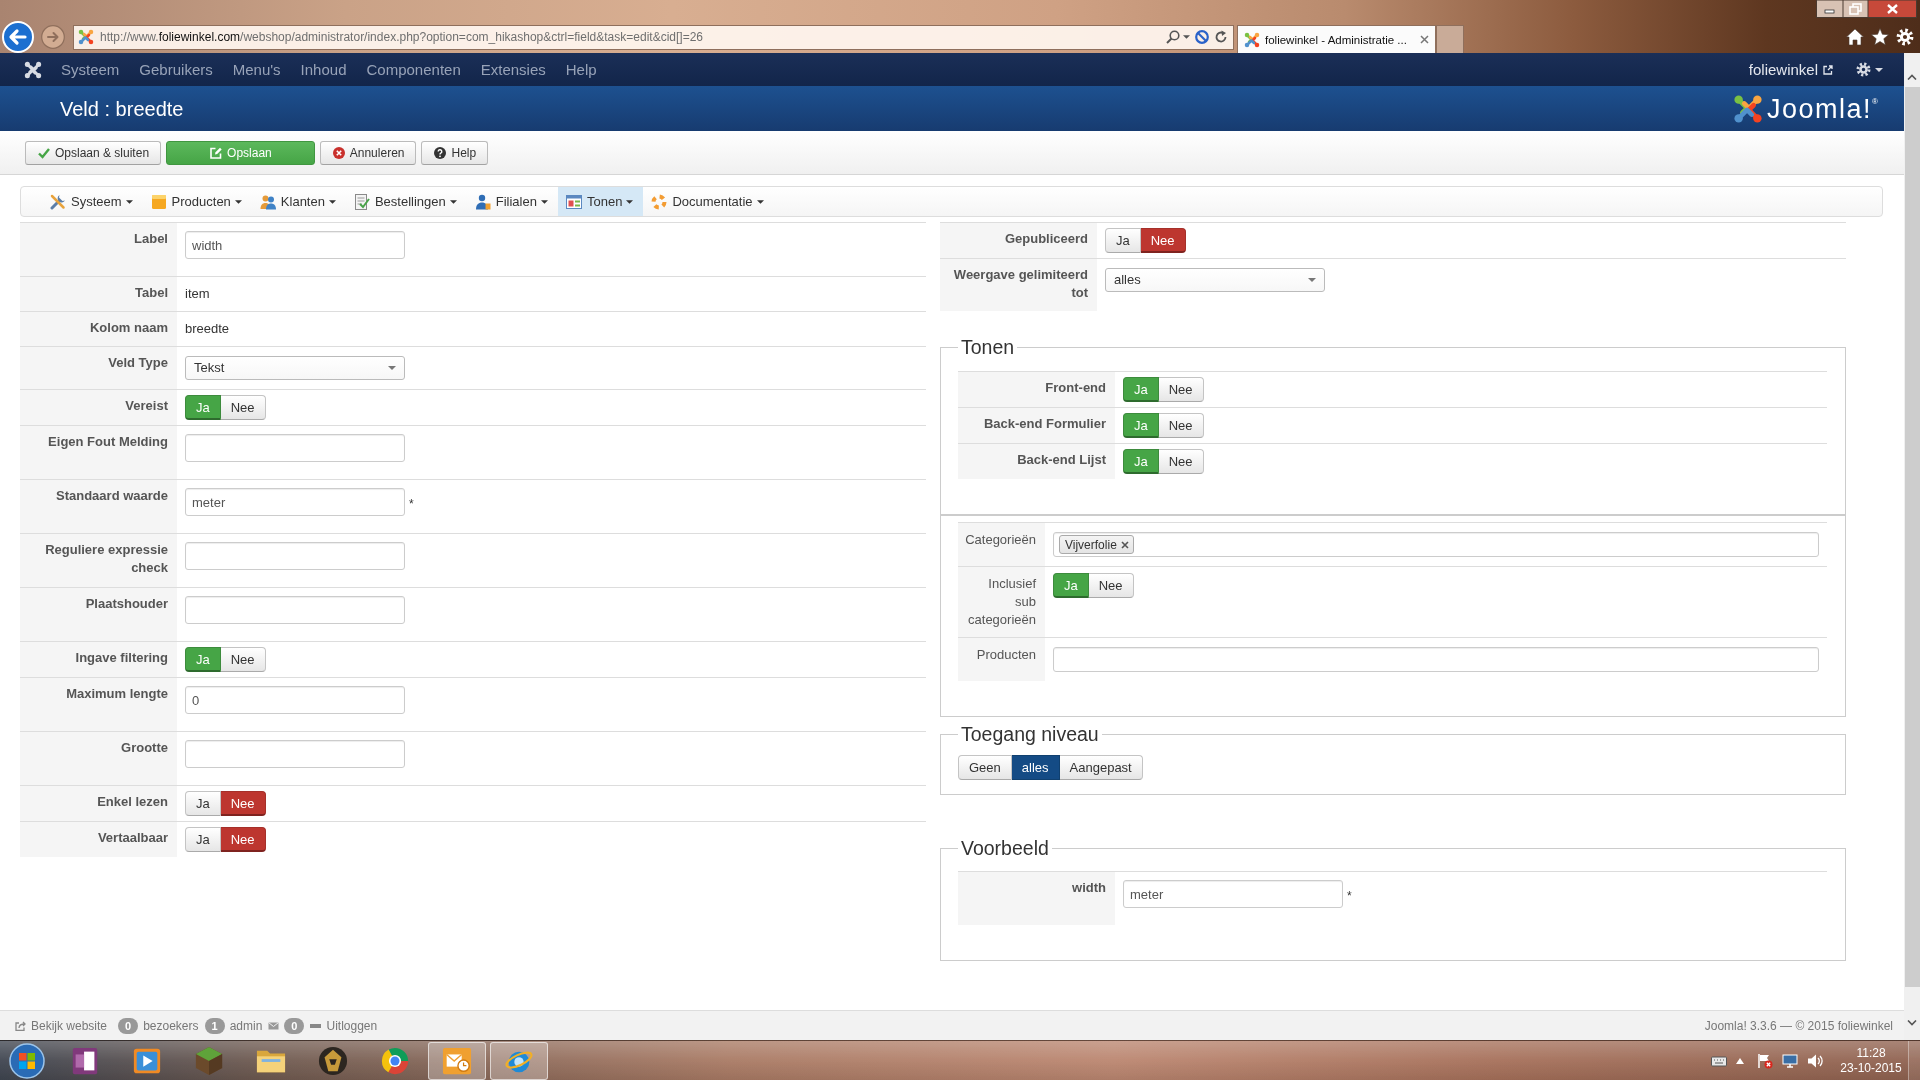  Describe the element at coordinates (1871, 1053) in the screenshot. I see `clock-time: 11:28` at that location.